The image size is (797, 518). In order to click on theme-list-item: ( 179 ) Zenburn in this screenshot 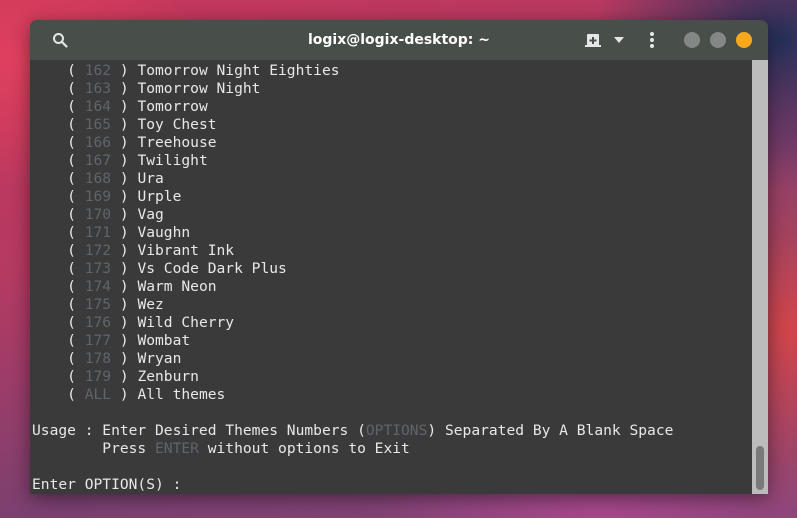, I will do `click(115, 377)`.